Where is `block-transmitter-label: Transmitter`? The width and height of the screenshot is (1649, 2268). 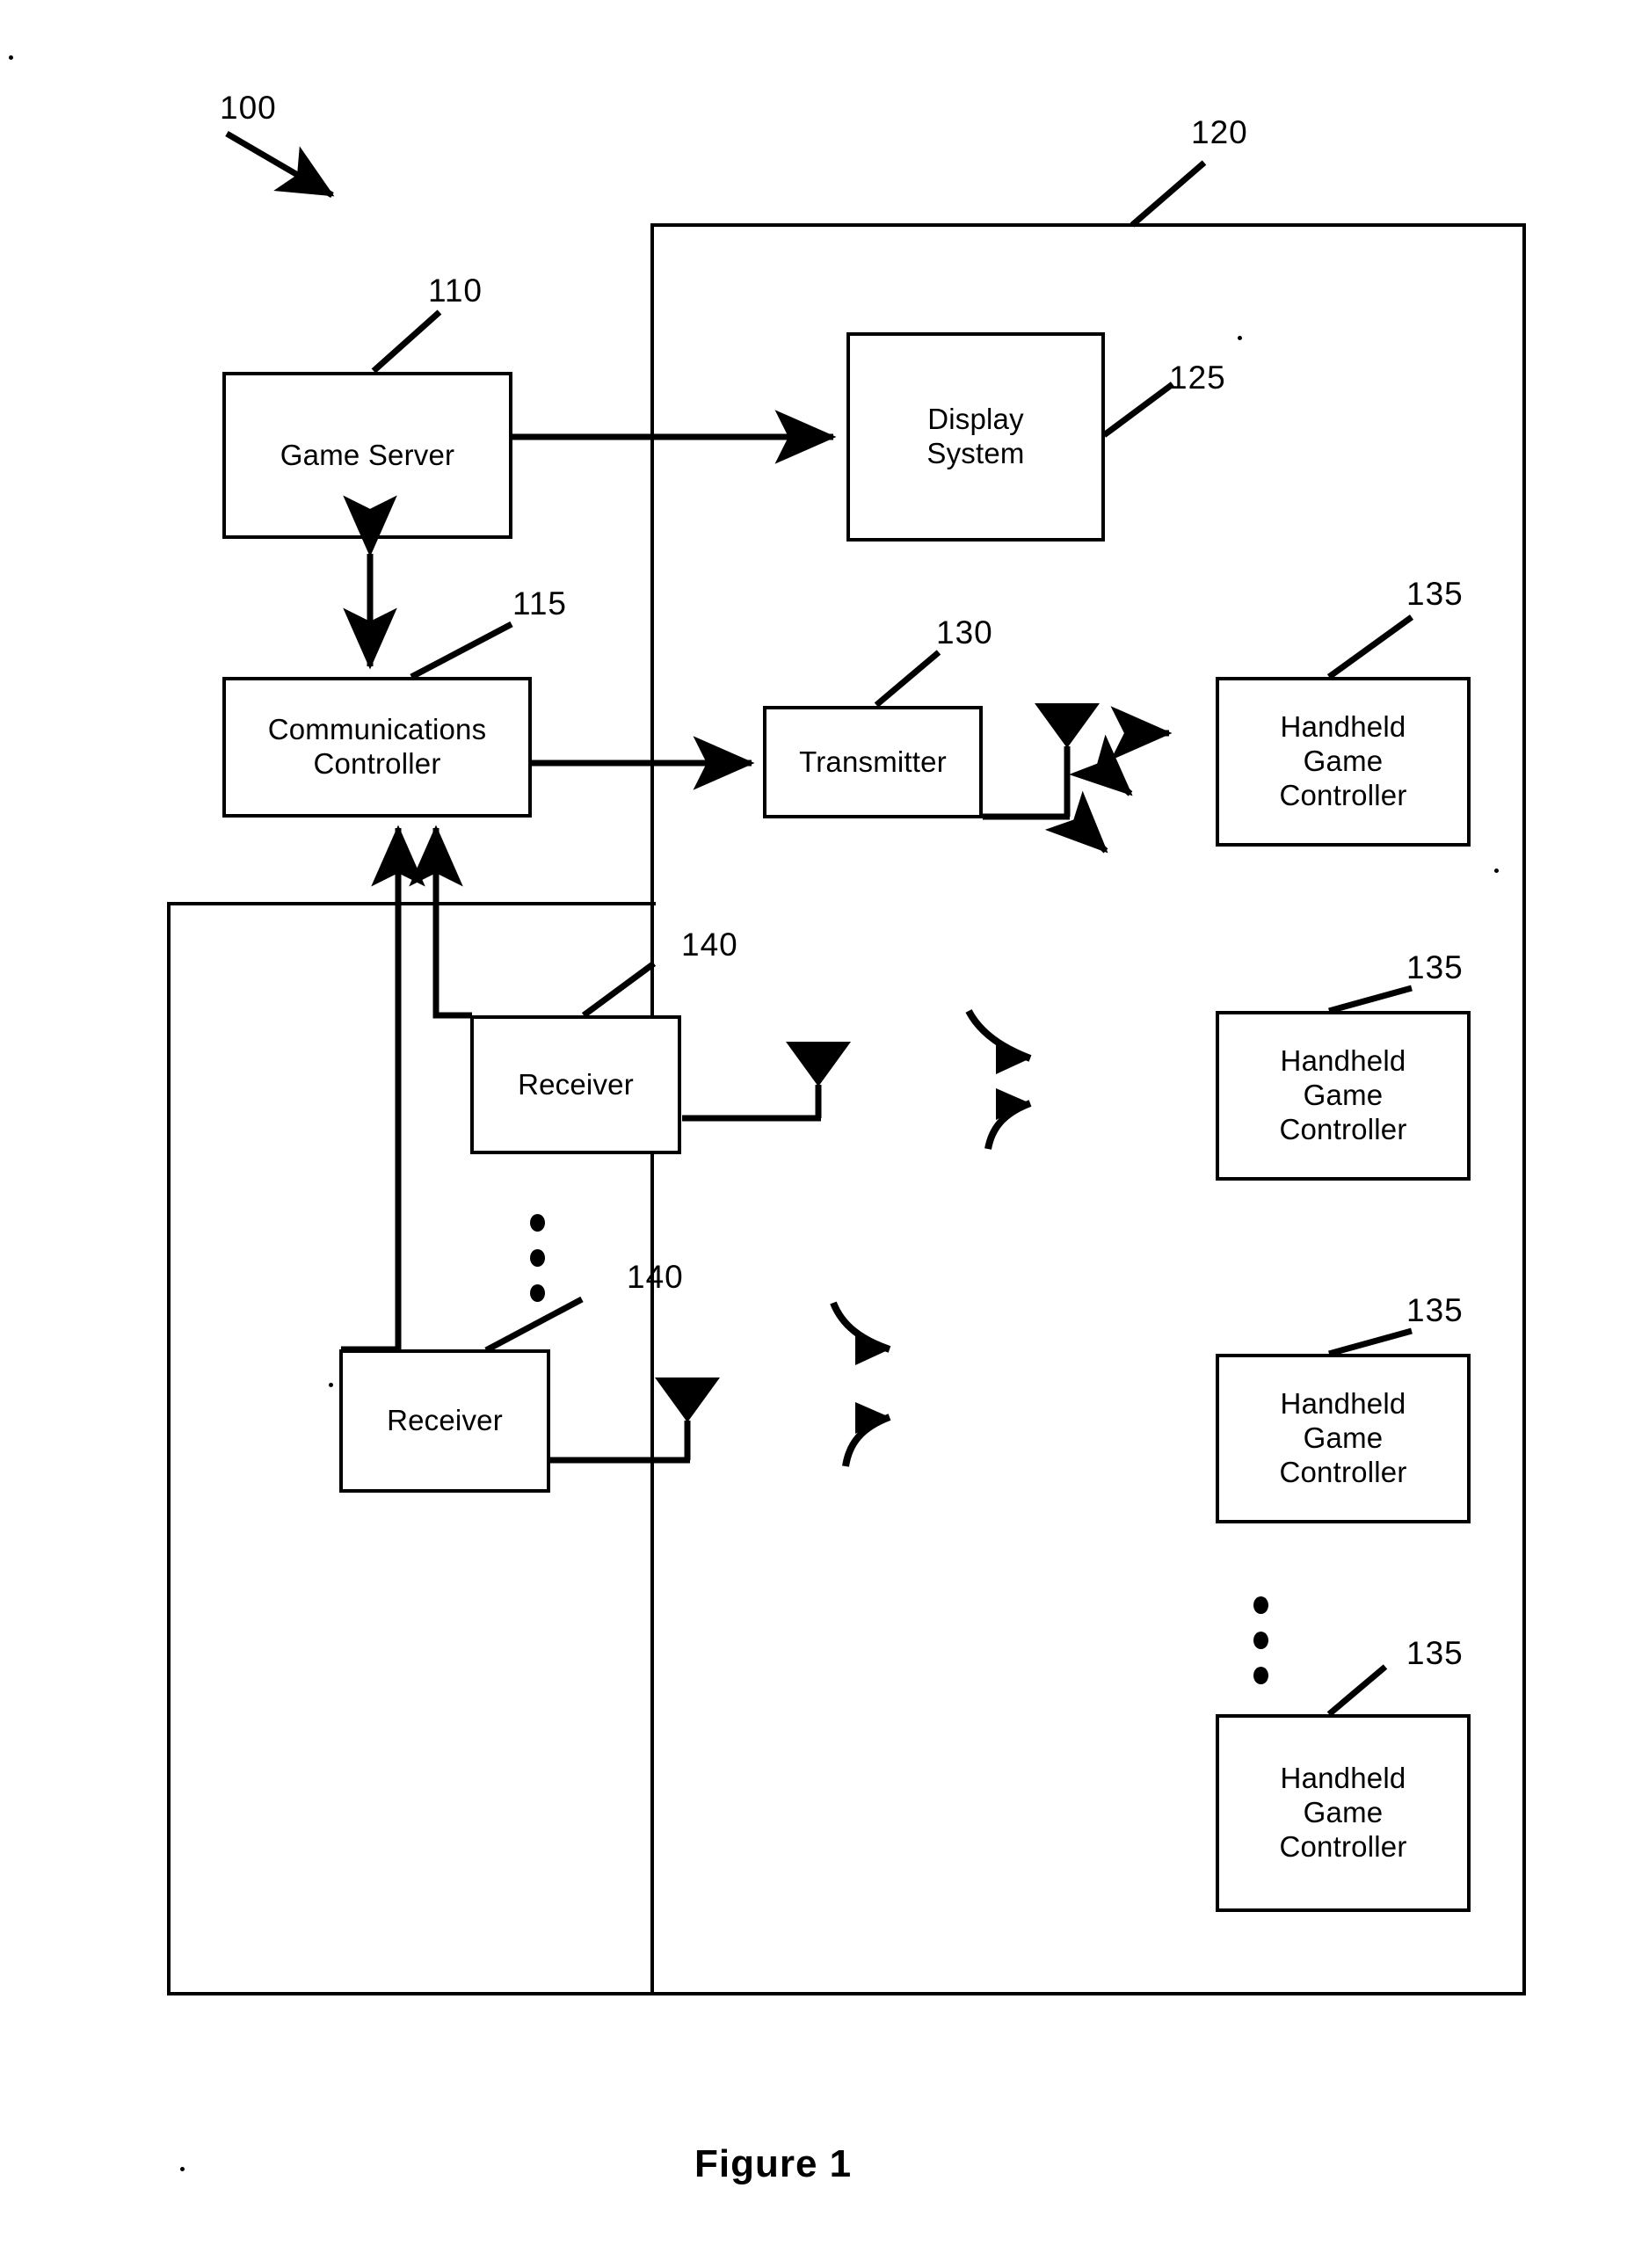
block-transmitter-label: Transmitter is located at coordinates (873, 762).